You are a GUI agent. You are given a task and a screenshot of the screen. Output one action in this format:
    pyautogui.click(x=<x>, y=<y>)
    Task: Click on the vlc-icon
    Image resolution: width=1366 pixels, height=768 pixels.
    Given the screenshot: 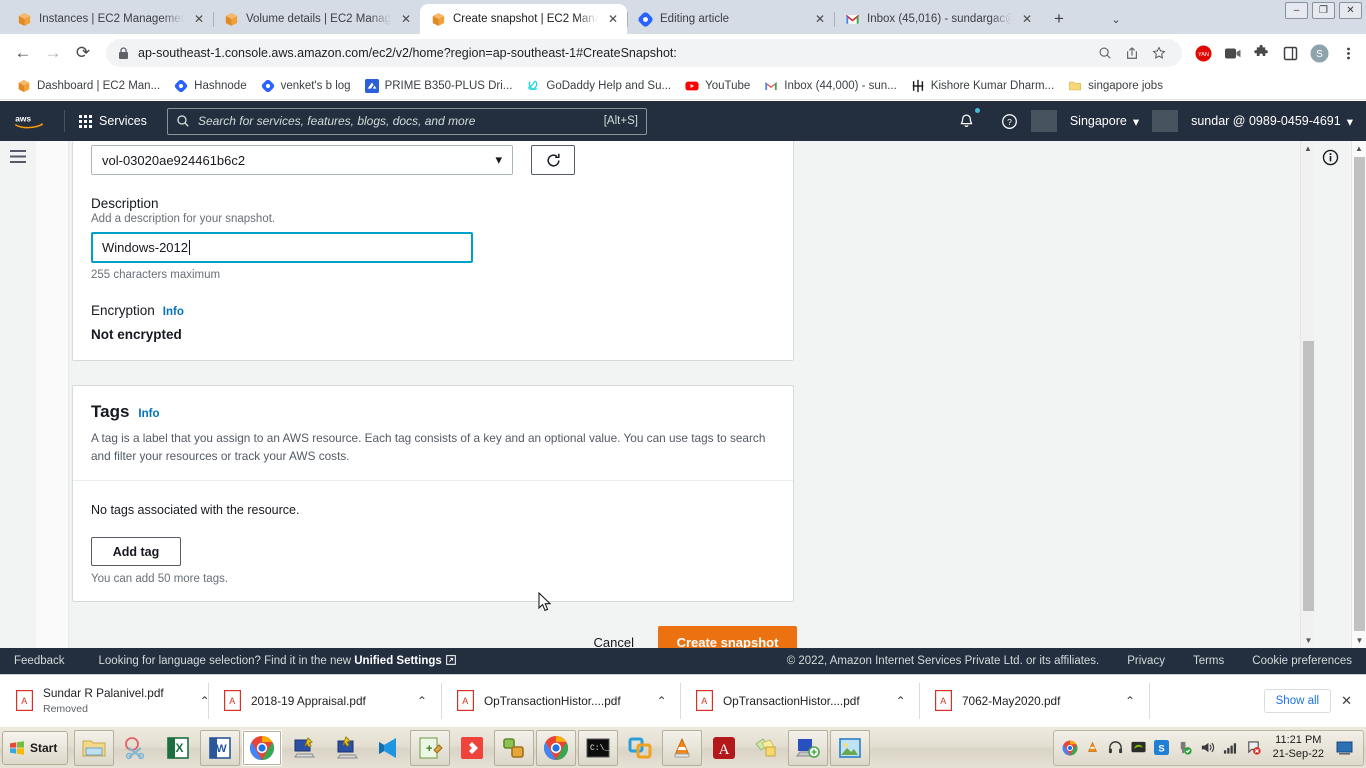 What is the action you would take?
    pyautogui.click(x=682, y=747)
    